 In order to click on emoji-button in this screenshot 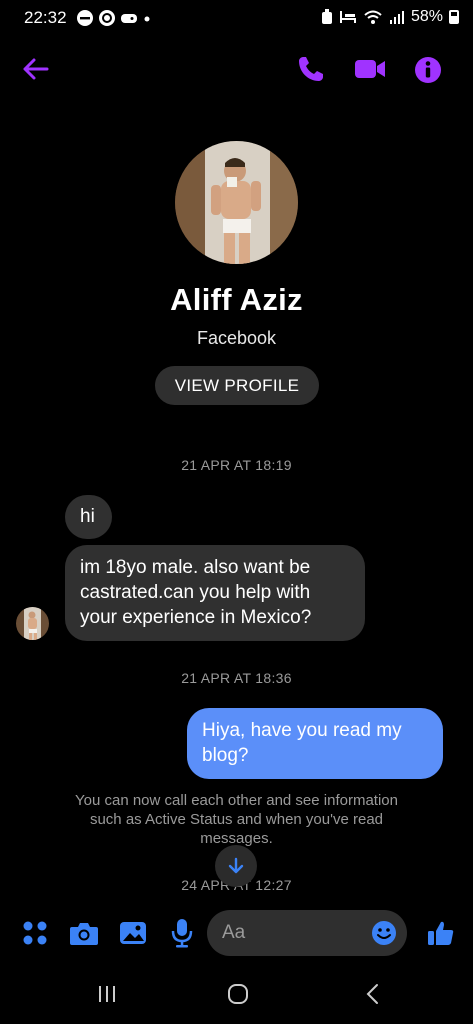, I will do `click(384, 933)`.